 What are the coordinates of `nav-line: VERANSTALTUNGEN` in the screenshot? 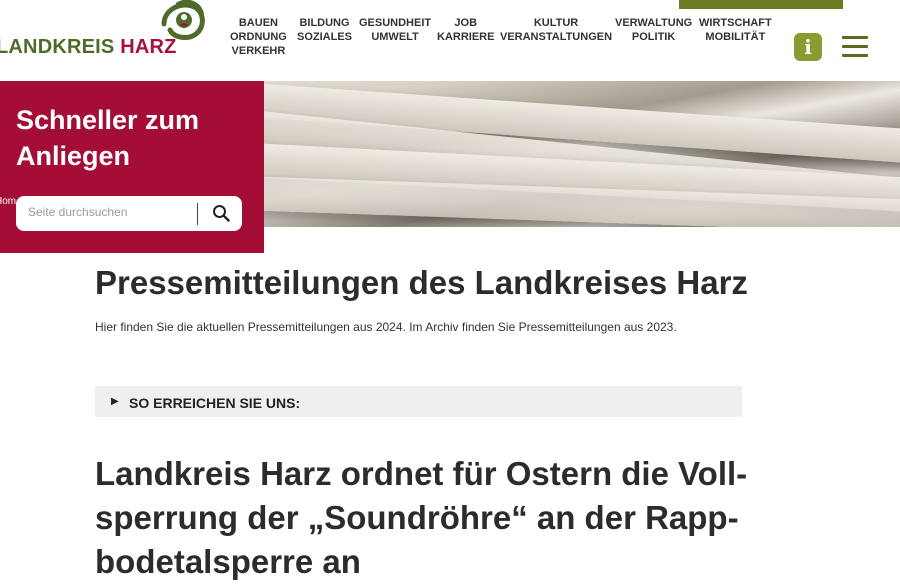 It's located at (556, 37).